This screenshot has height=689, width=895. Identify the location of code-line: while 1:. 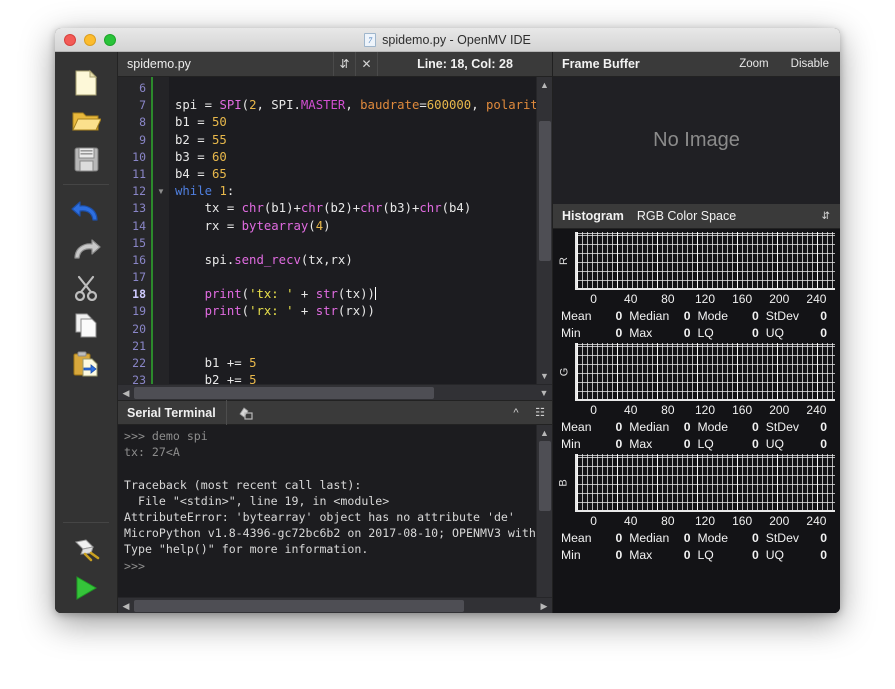
(360, 191).